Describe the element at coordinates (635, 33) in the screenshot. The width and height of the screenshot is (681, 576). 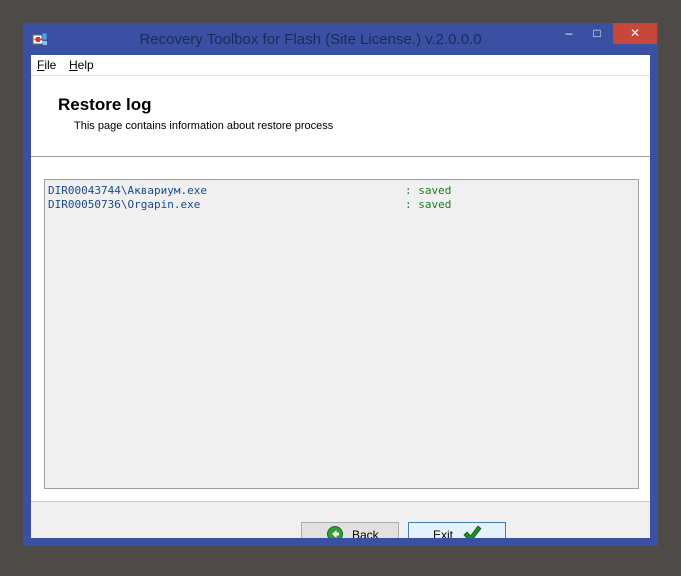
I see `close-button: ✕` at that location.